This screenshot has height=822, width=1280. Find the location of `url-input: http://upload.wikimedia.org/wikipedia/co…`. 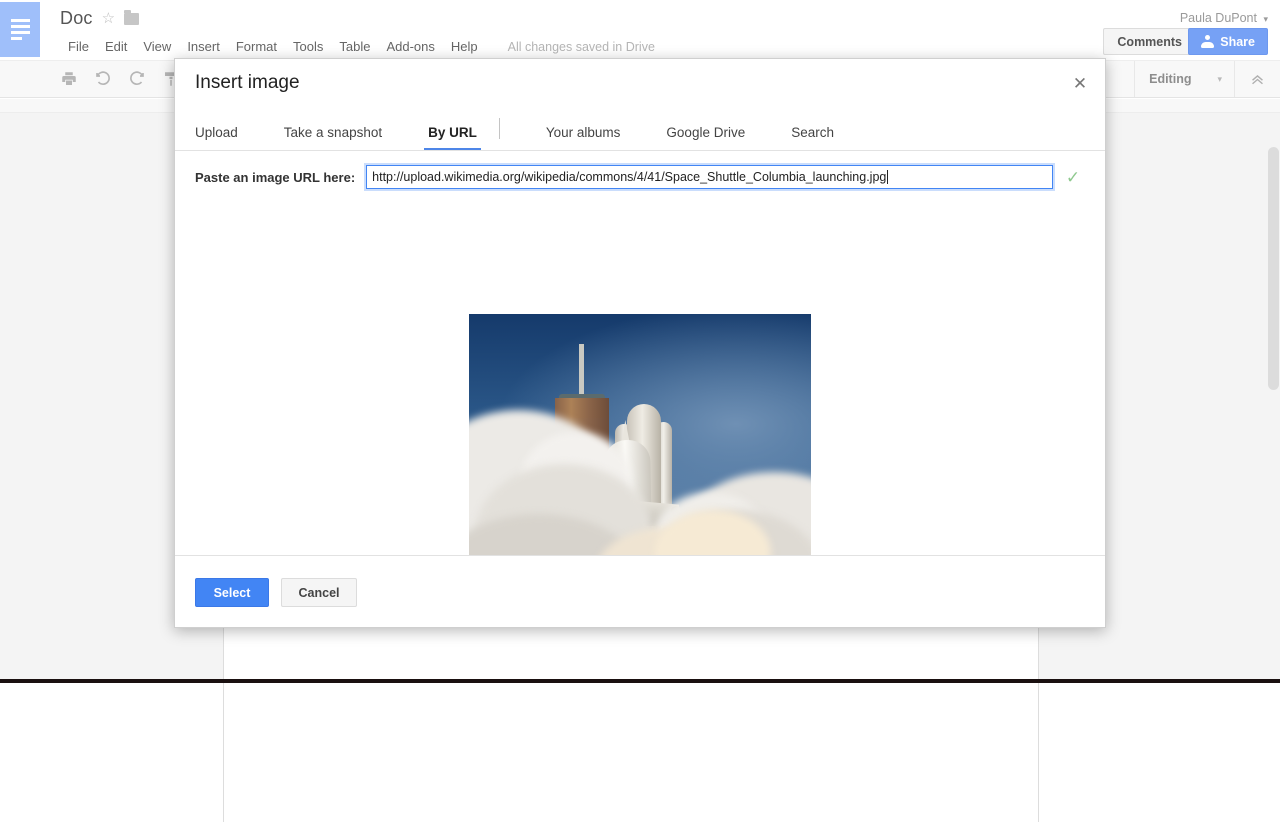

url-input: http://upload.wikimedia.org/wikipedia/co… is located at coordinates (709, 177).